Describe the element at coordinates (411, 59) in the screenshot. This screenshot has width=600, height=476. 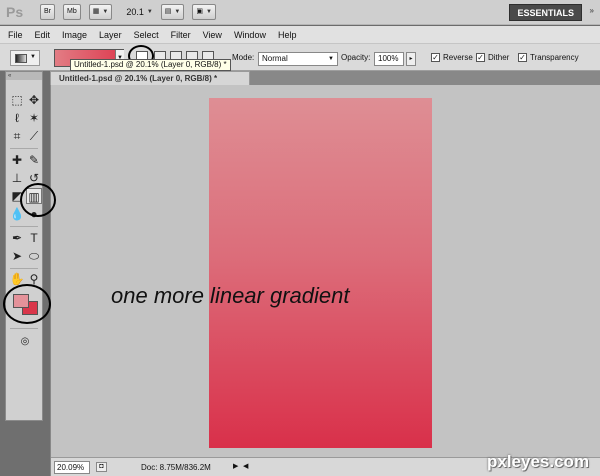
I see `opacity-slider-button: ▸` at that location.